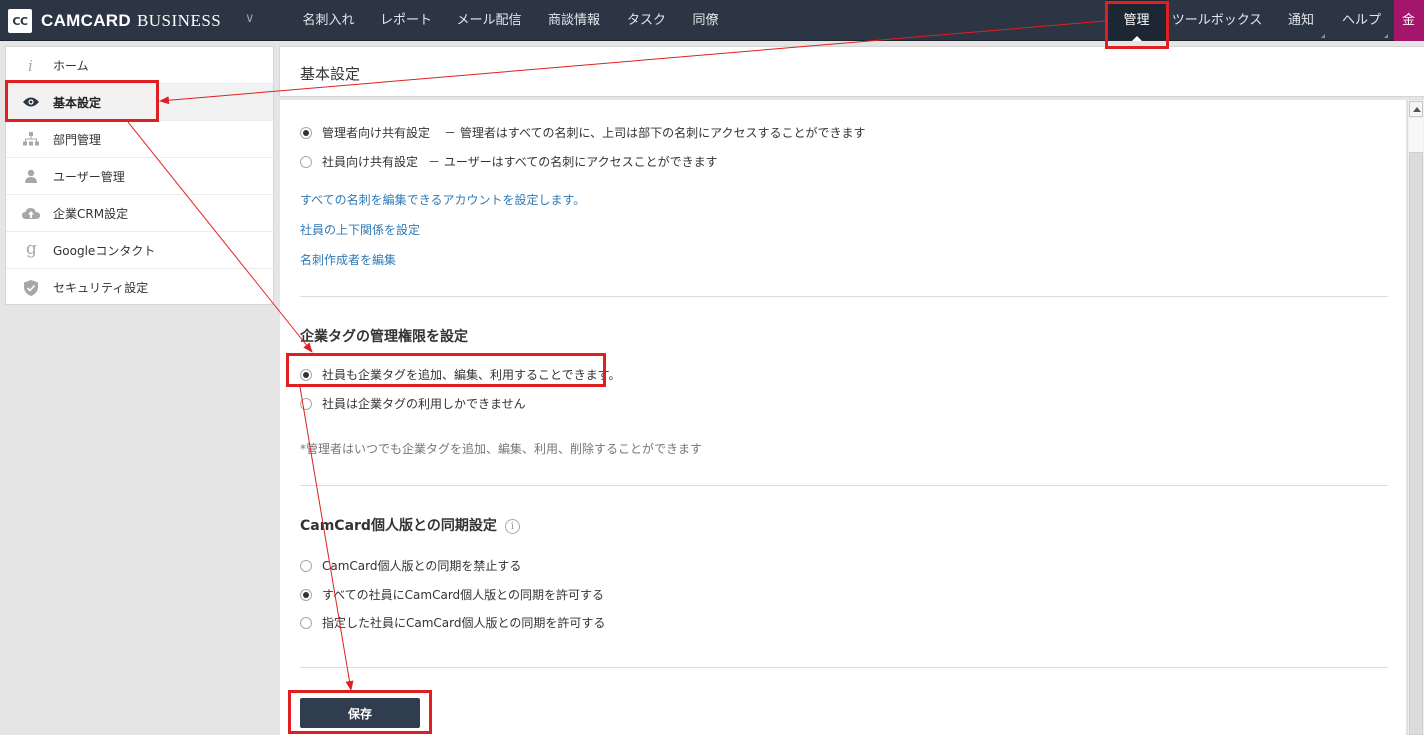  I want to click on annotation-box-save, so click(360, 712).